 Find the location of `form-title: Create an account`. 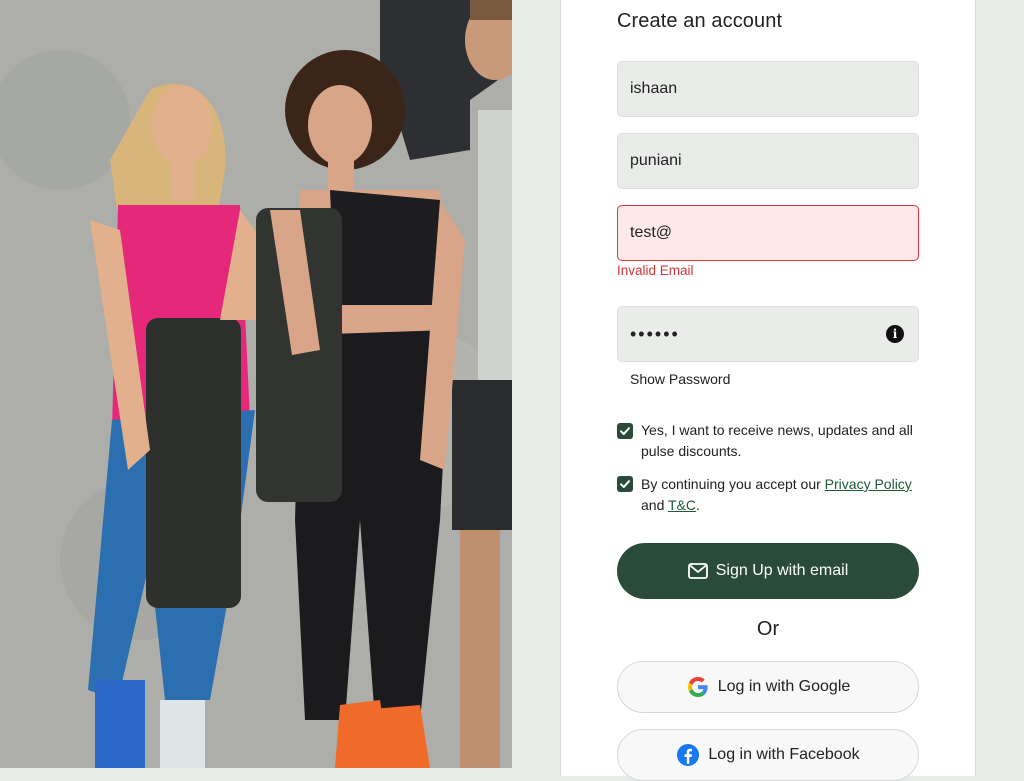

form-title: Create an account is located at coordinates (700, 21).